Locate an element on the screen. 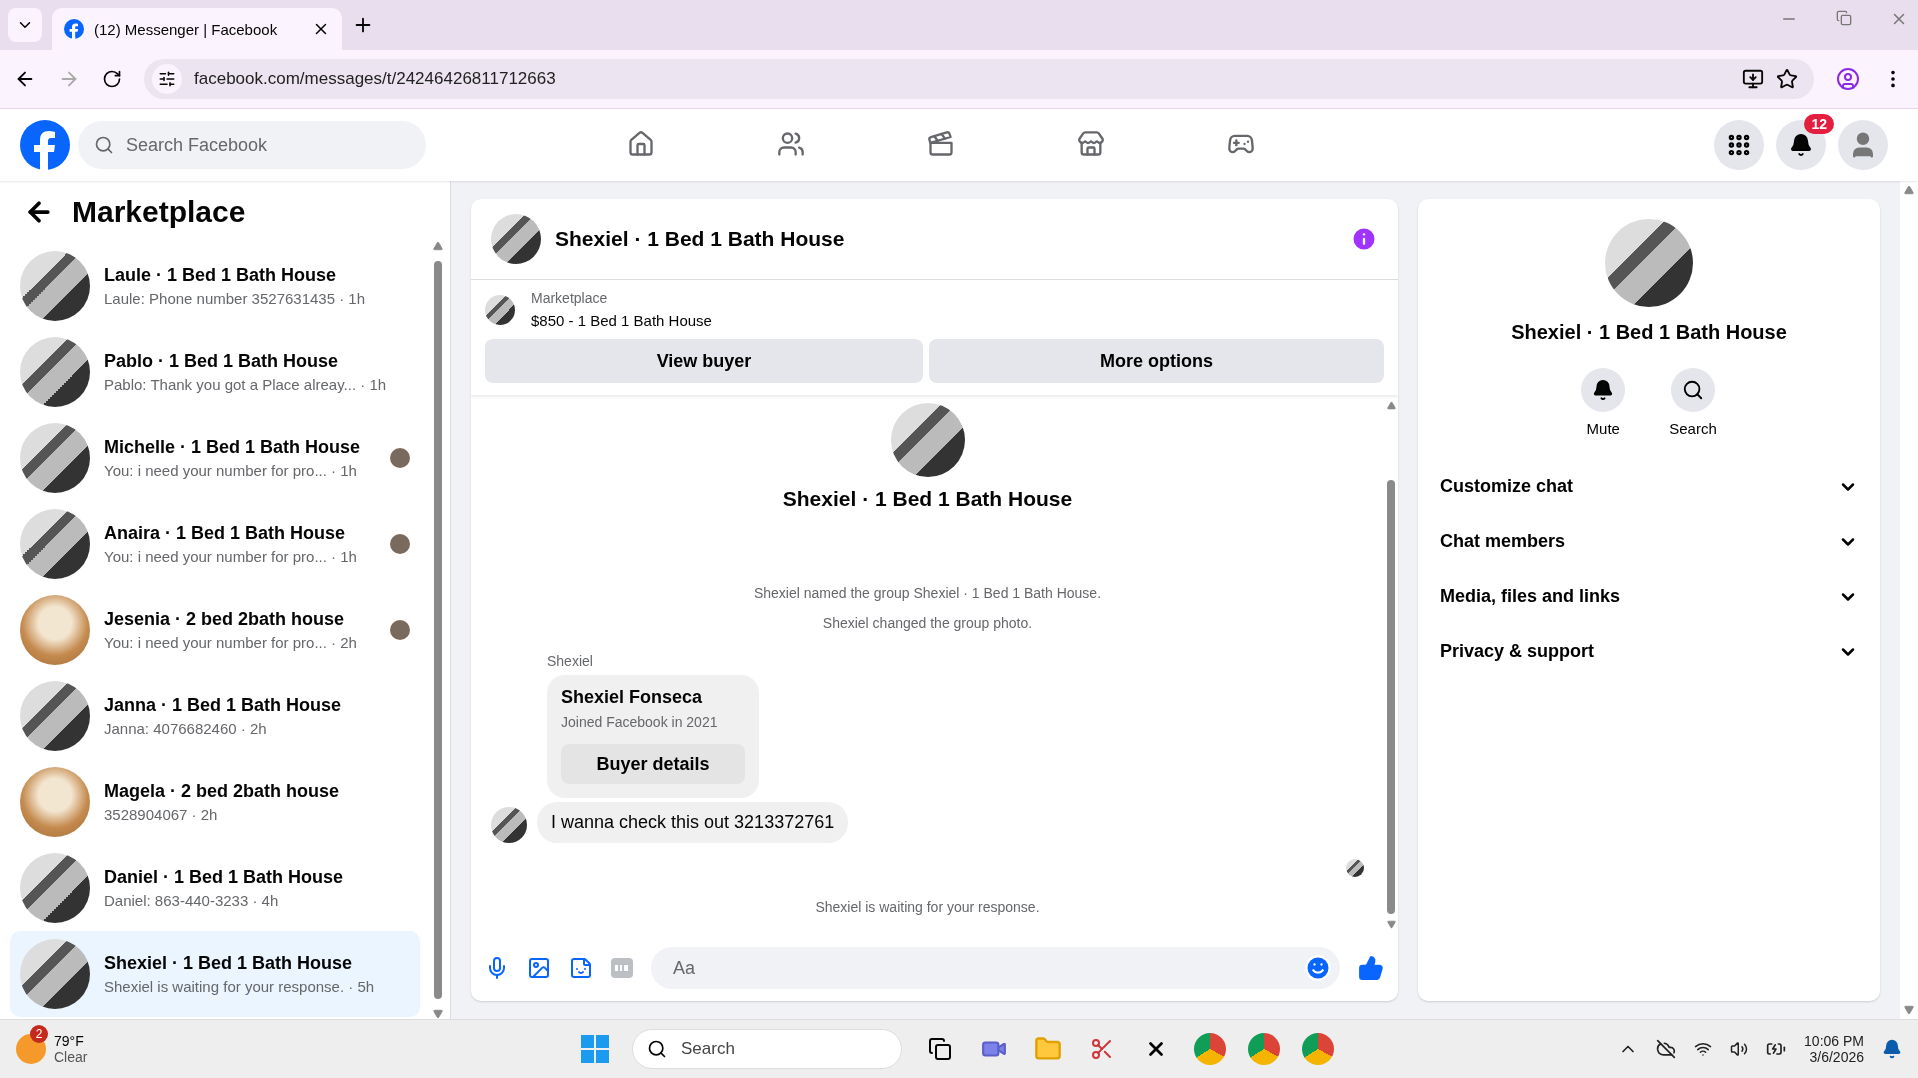  sticker-icon is located at coordinates (581, 968).